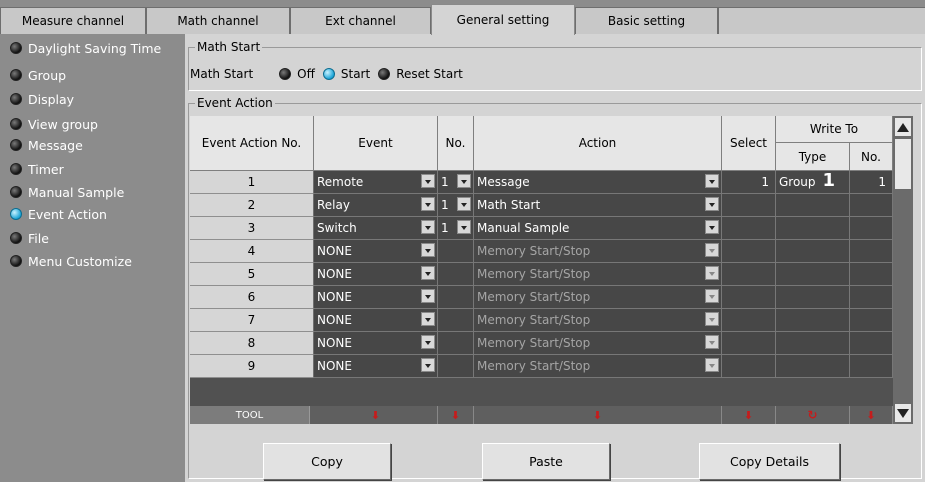  What do you see at coordinates (882, 182) in the screenshot?
I see `write-no-value: 1` at bounding box center [882, 182].